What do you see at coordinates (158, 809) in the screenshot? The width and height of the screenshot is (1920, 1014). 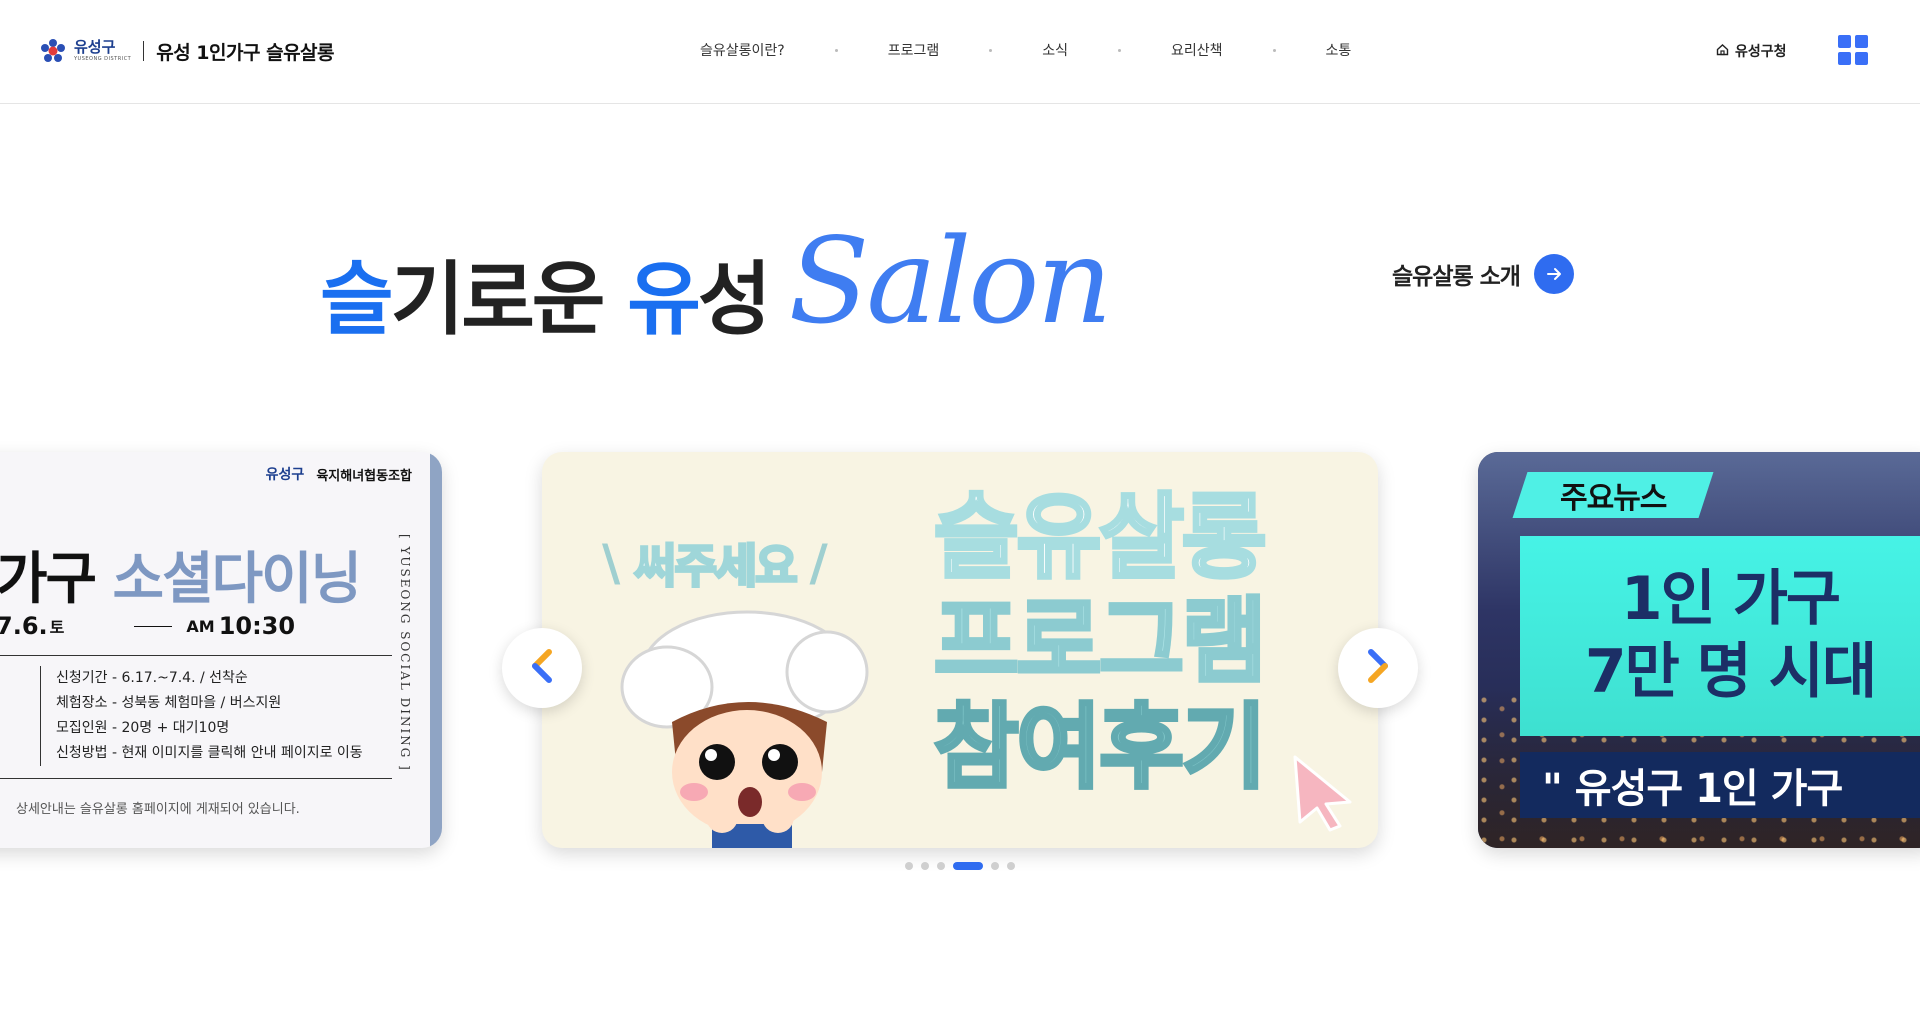 I see `left-slide-notice: 상세안내는 슬유살롱 홈페이지에 게재되어 있습니다.` at bounding box center [158, 809].